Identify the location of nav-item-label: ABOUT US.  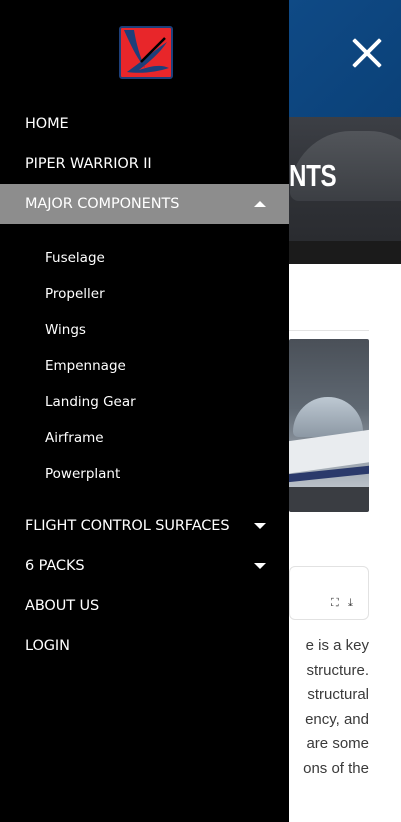
(62, 606).